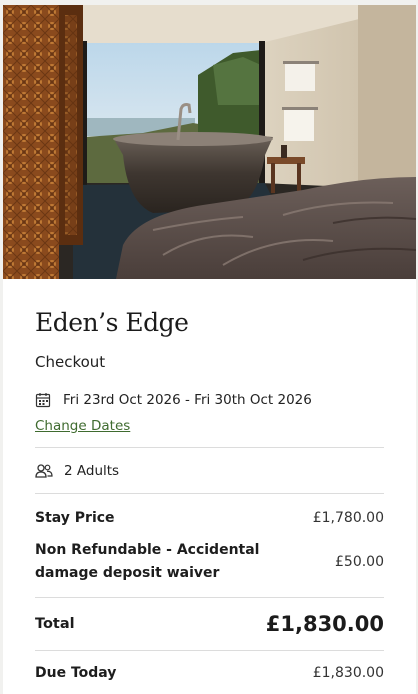 The height and width of the screenshot is (694, 418). Describe the element at coordinates (75, 518) in the screenshot. I see `stay-price-label: Stay Price` at that location.